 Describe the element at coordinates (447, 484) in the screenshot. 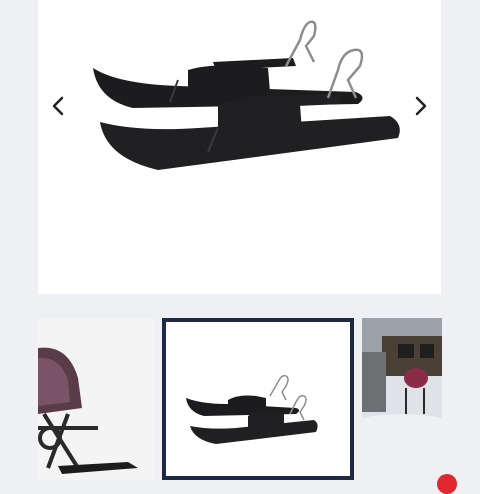

I see `notification-badge` at that location.